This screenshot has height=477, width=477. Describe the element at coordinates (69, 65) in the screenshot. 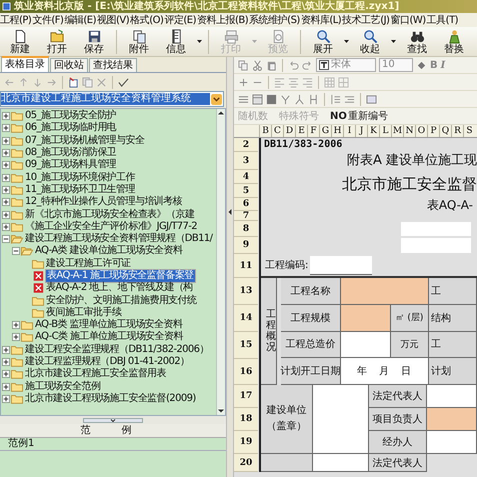

I see `tab: 回收站` at that location.